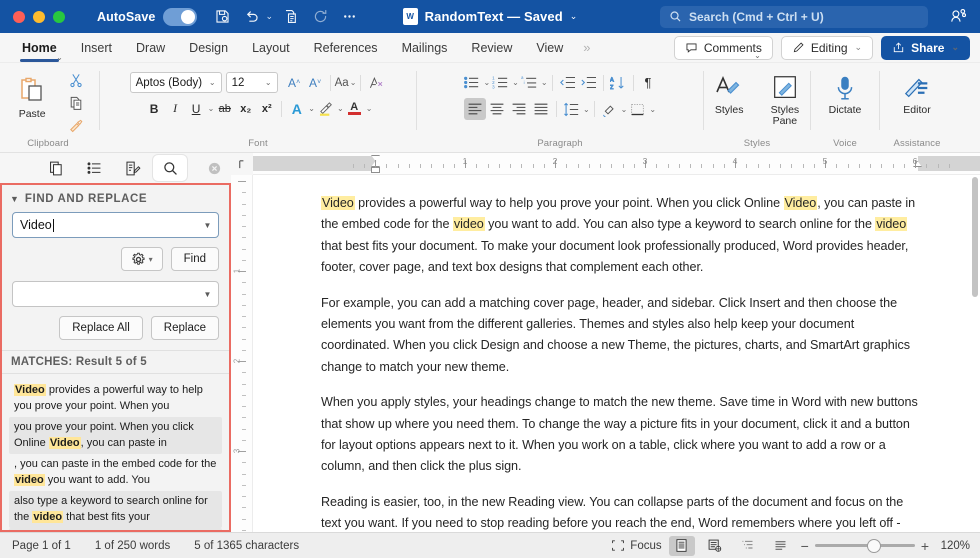 Image resolution: width=980 pixels, height=558 pixels. What do you see at coordinates (494, 16) in the screenshot?
I see `document-title: RandomText — Saved` at bounding box center [494, 16].